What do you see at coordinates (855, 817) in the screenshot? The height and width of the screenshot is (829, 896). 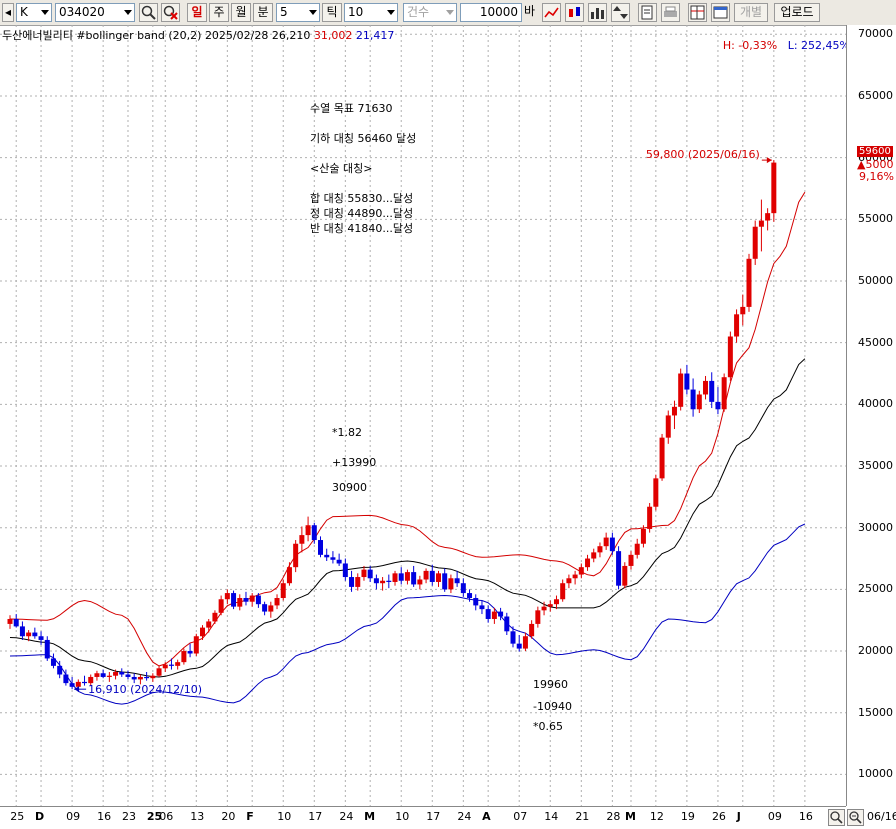 I see `zoom-out-button` at bounding box center [855, 817].